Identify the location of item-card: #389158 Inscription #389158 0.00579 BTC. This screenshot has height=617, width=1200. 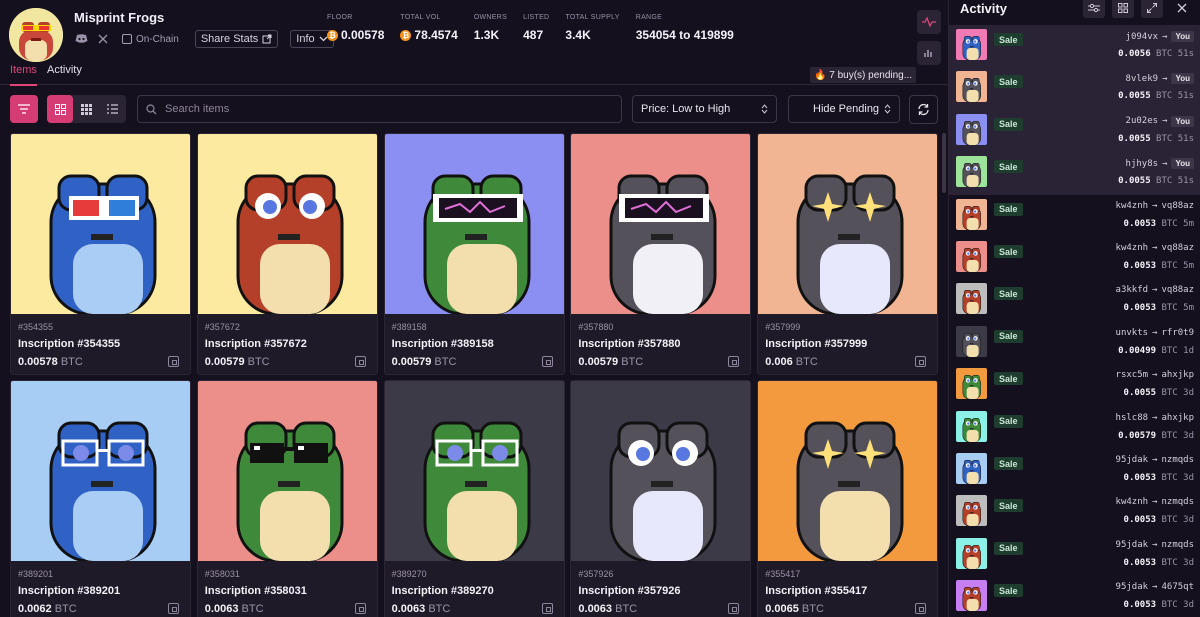
(474, 254).